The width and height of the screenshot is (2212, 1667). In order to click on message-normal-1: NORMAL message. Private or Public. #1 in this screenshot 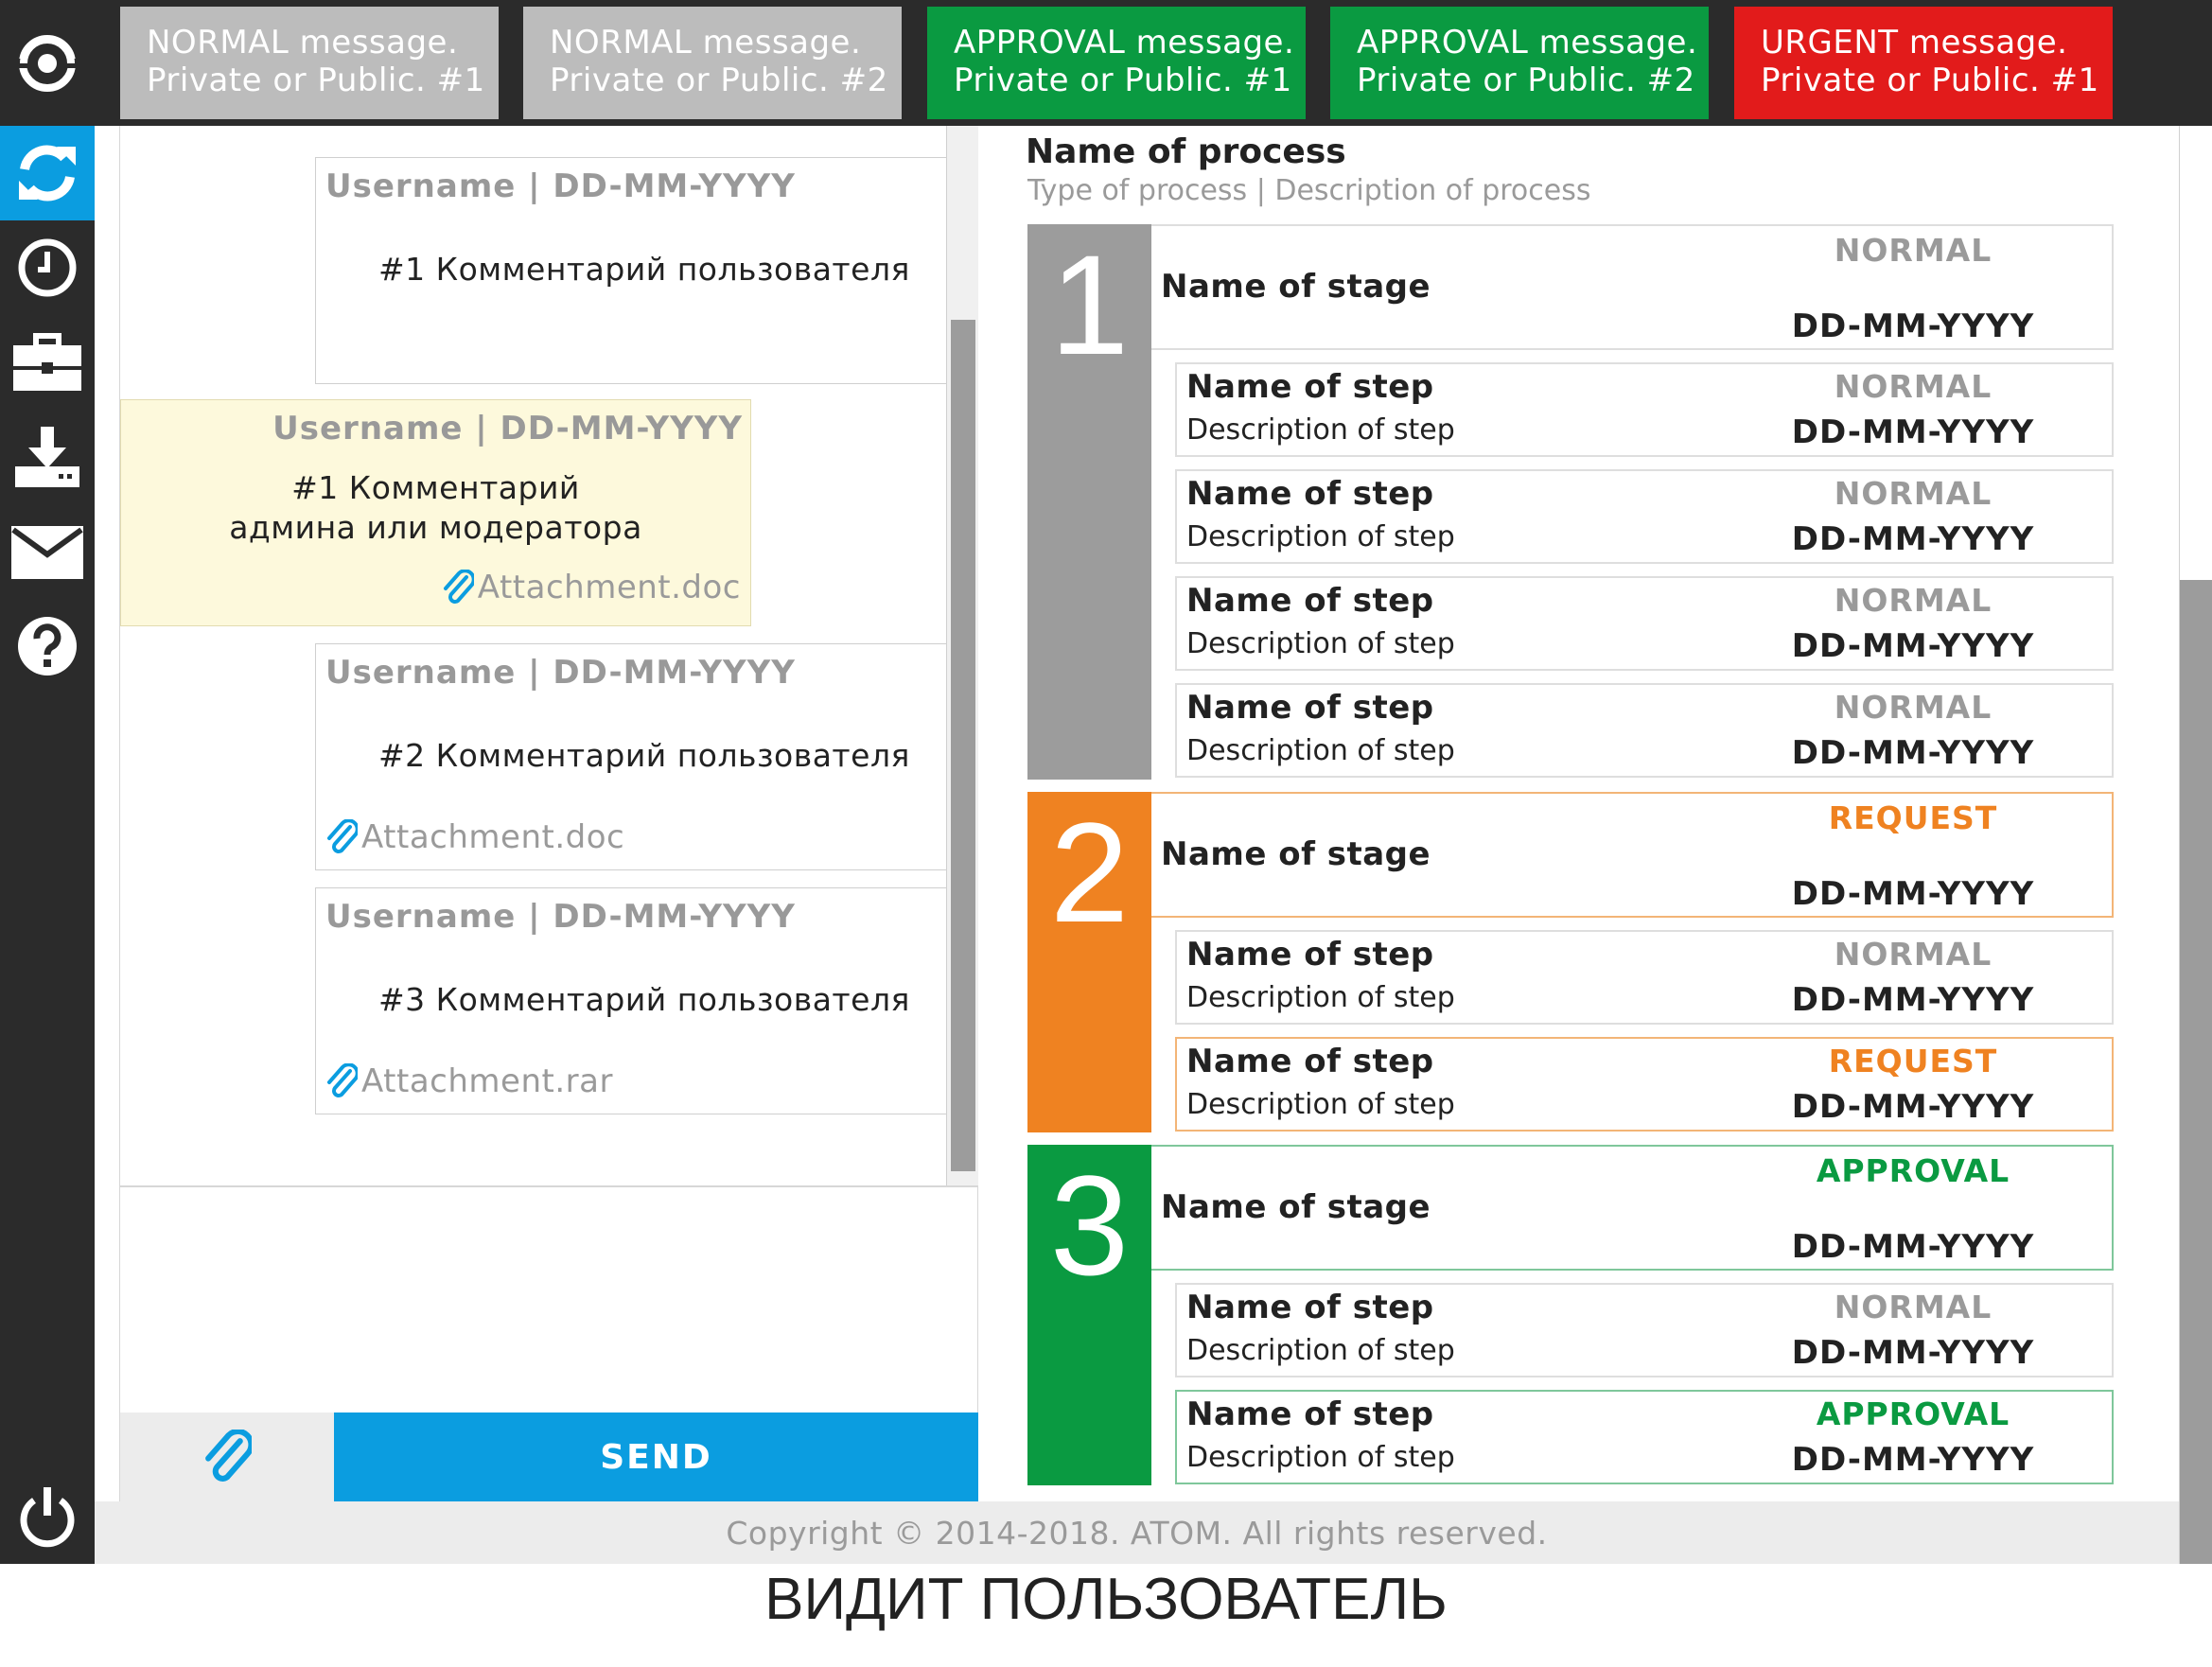, I will do `click(310, 63)`.